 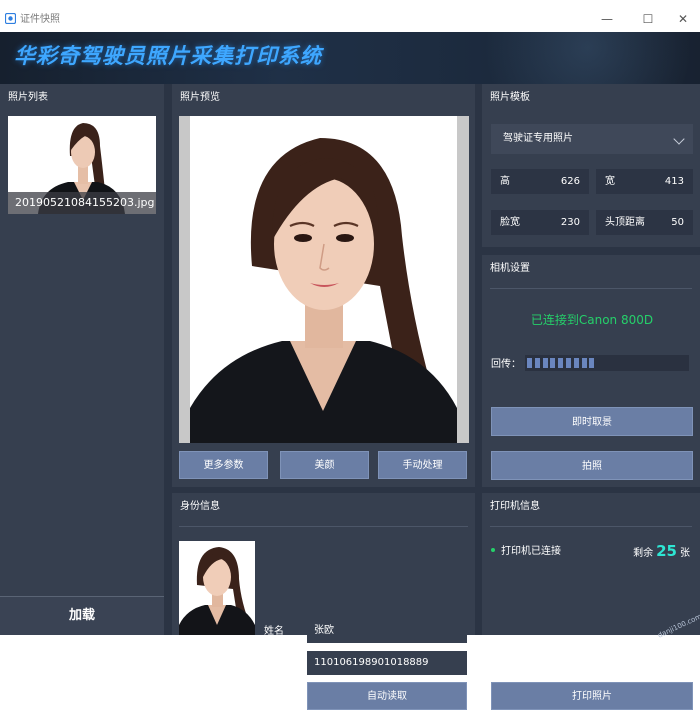 What do you see at coordinates (323, 601) in the screenshot?
I see `identity-panel: 身份信息 姓名 张欧 身份证 110106198901018889 自动读取` at bounding box center [323, 601].